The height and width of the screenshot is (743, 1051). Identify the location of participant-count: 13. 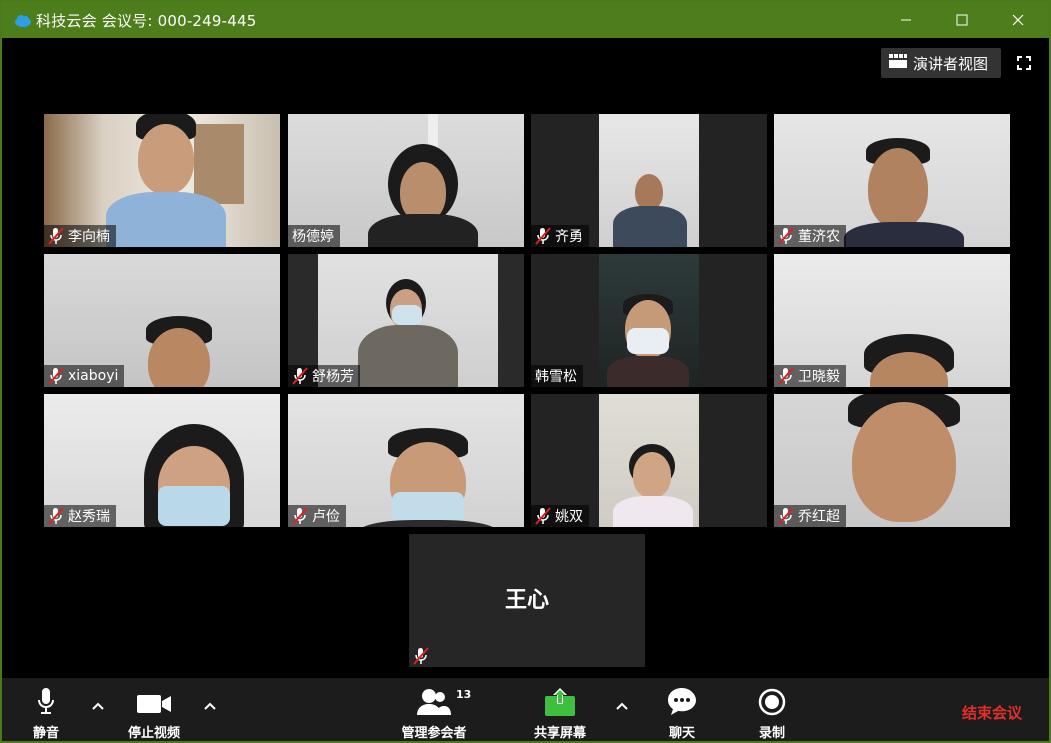
(464, 694).